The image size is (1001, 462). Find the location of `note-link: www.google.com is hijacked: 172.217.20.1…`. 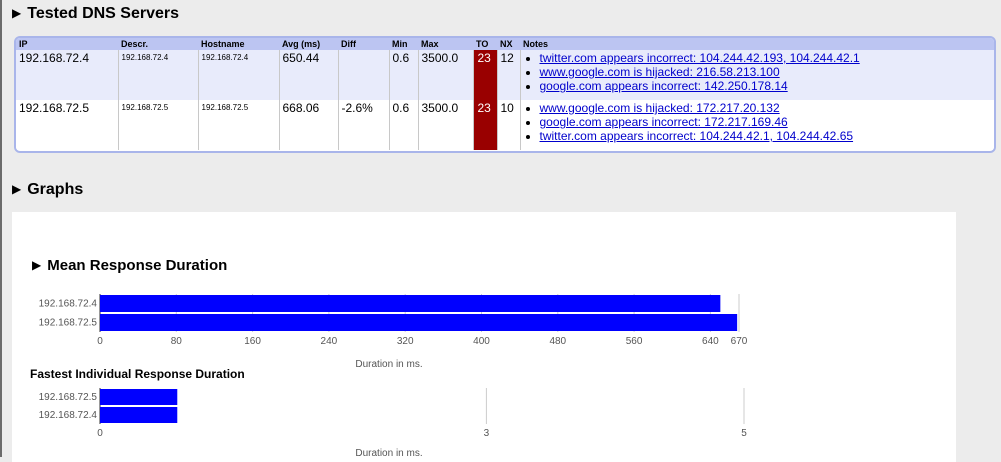

note-link: www.google.com is hijacked: 172.217.20.1… is located at coordinates (660, 108).